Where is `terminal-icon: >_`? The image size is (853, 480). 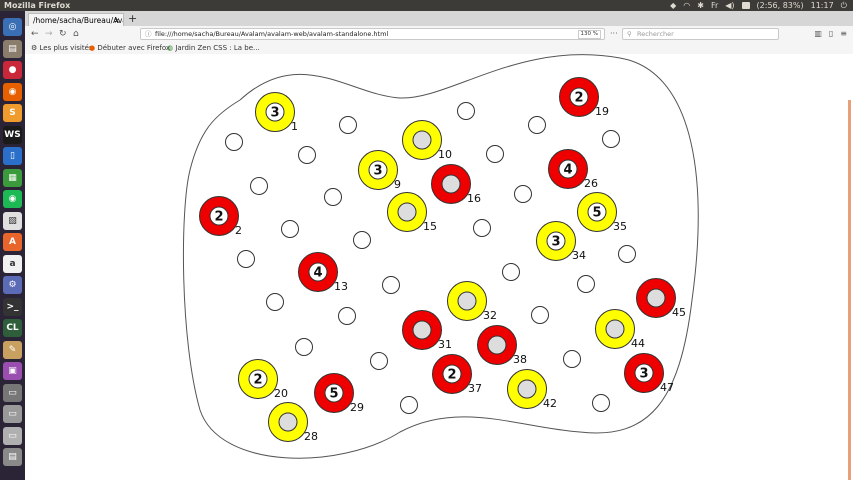 terminal-icon: >_ is located at coordinates (12, 306).